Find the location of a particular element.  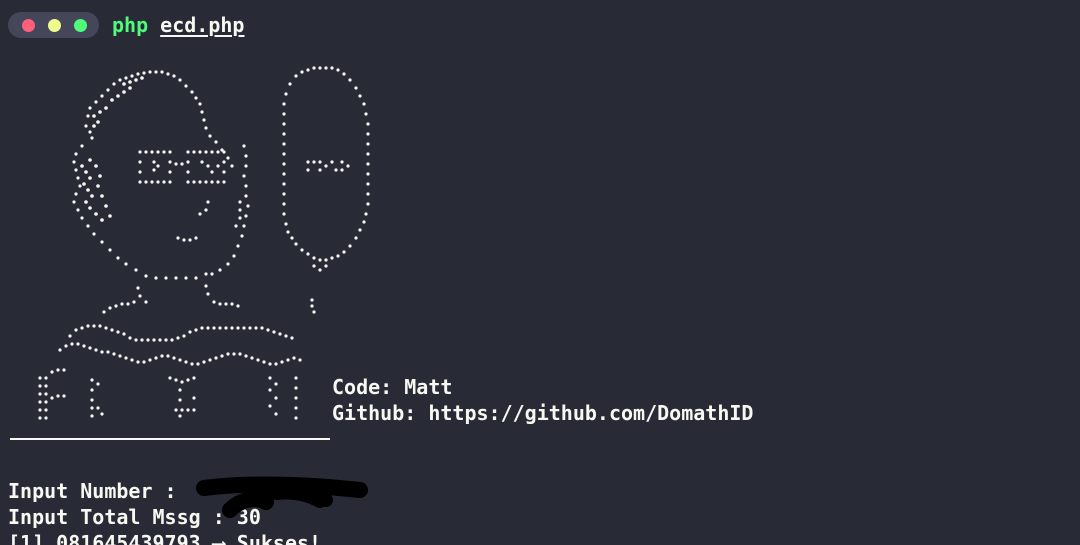

glasses-dots is located at coordinates (182, 167).